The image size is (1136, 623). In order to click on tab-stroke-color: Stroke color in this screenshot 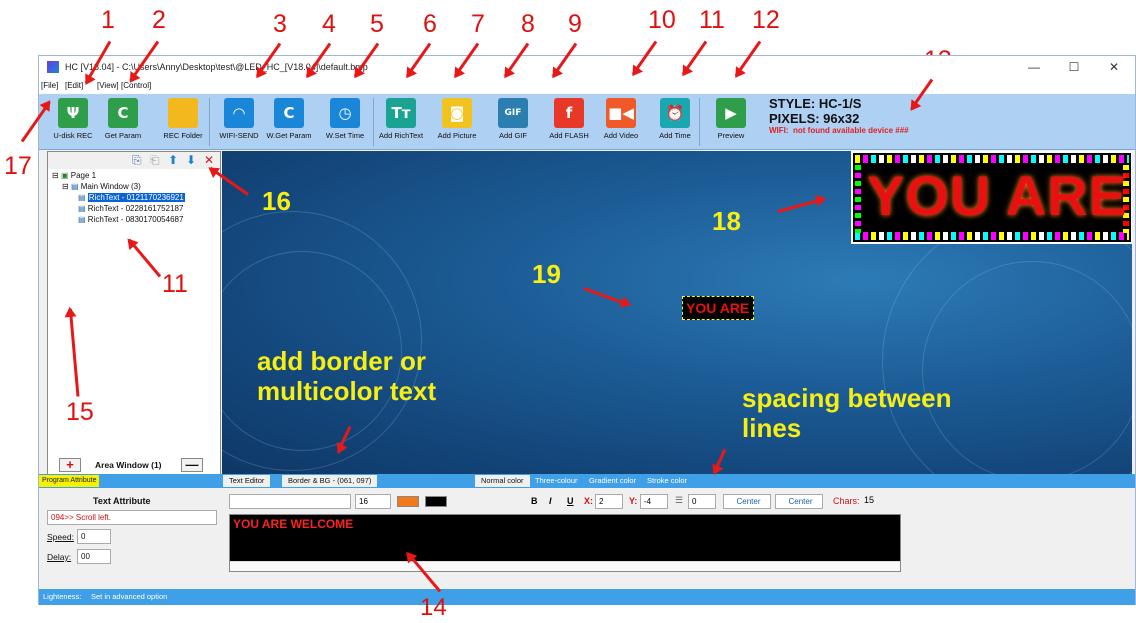, I will do `click(667, 481)`.